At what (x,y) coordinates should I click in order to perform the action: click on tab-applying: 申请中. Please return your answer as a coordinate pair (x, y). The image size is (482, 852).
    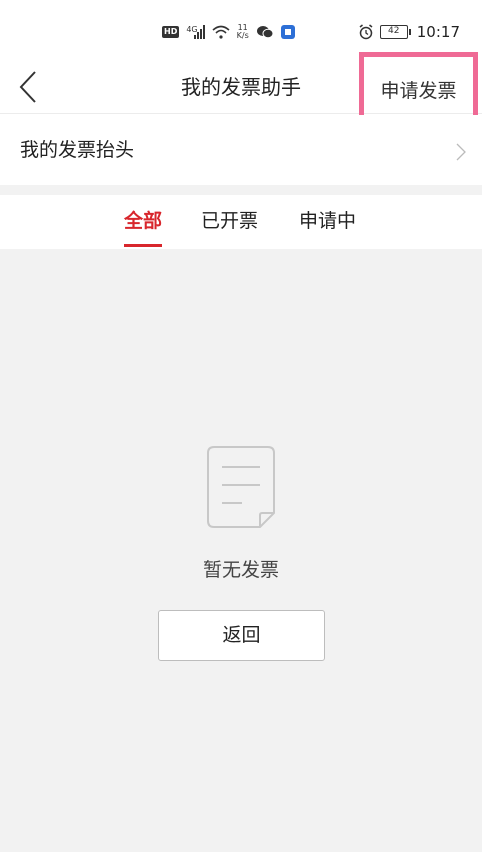
    Looking at the image, I should click on (327, 222).